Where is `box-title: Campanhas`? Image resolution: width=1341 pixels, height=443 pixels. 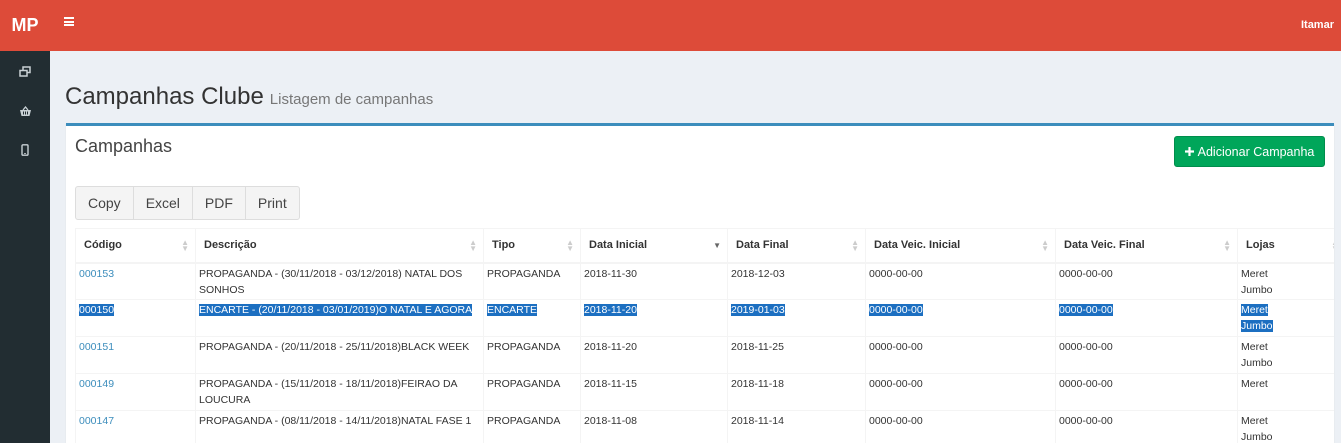 box-title: Campanhas is located at coordinates (124, 146).